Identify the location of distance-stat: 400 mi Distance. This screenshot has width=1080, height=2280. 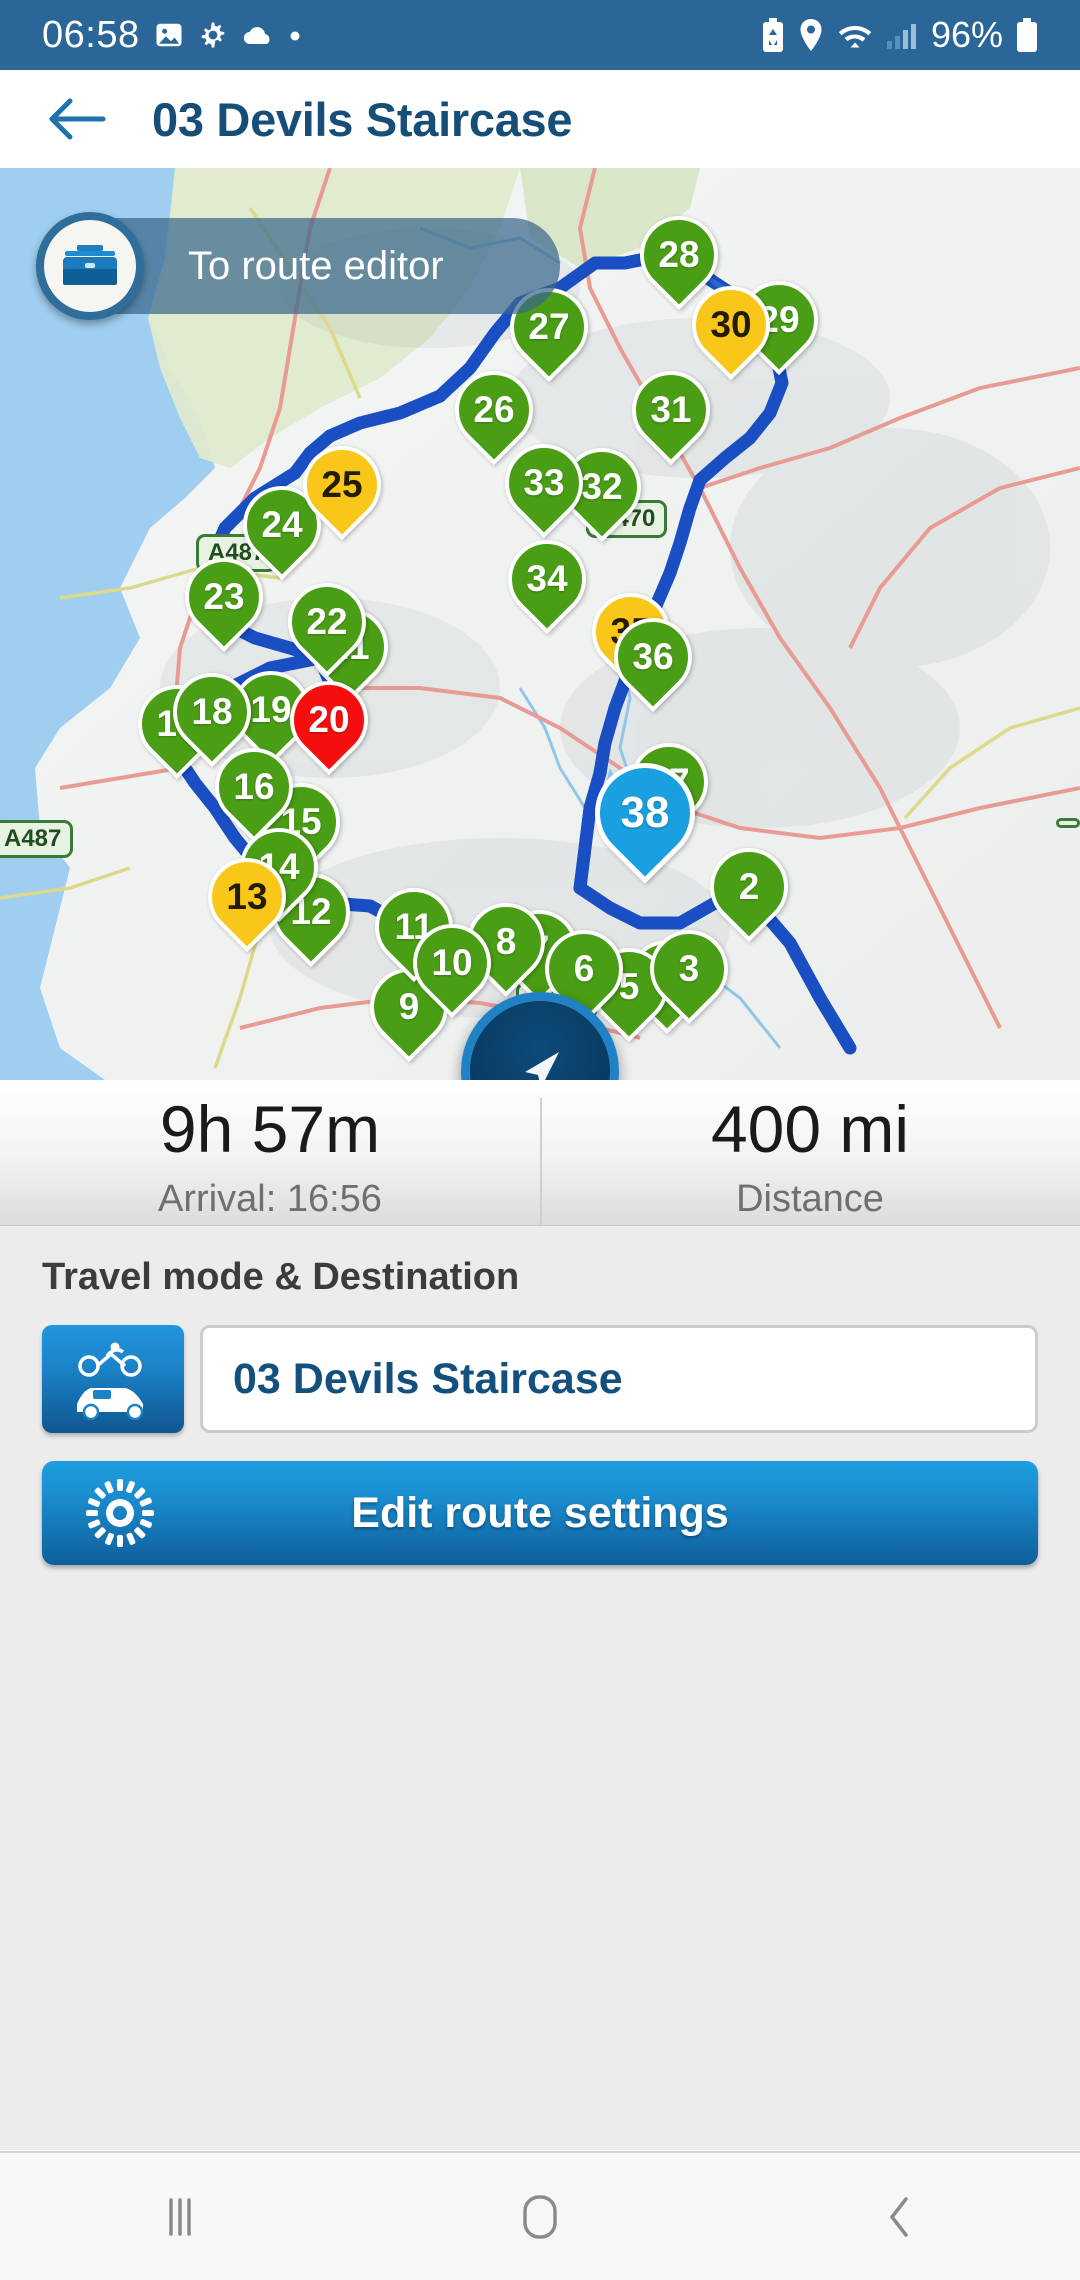
(810, 1152).